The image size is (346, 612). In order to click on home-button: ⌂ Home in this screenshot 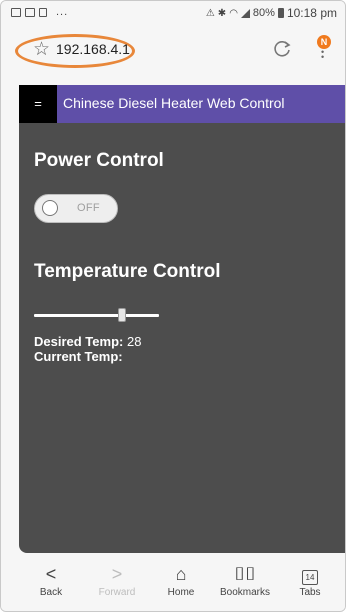, I will do `click(181, 580)`.